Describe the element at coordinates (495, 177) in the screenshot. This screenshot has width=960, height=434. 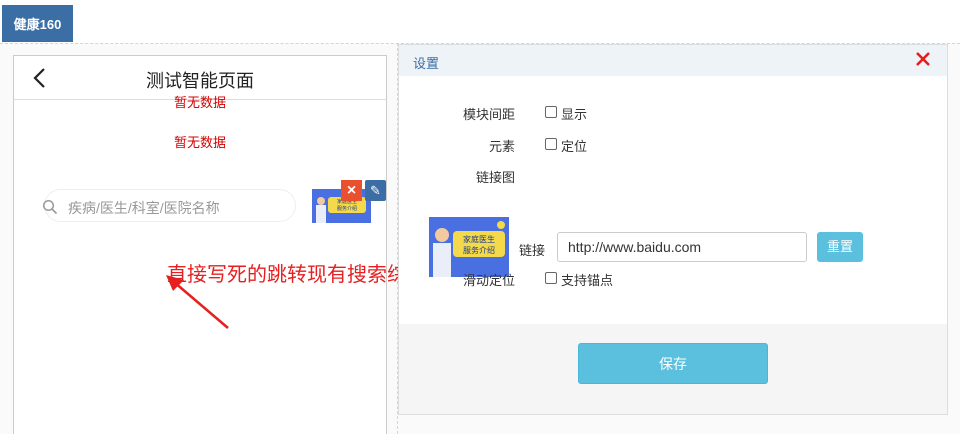
I see `link-image-label: 链接图` at that location.